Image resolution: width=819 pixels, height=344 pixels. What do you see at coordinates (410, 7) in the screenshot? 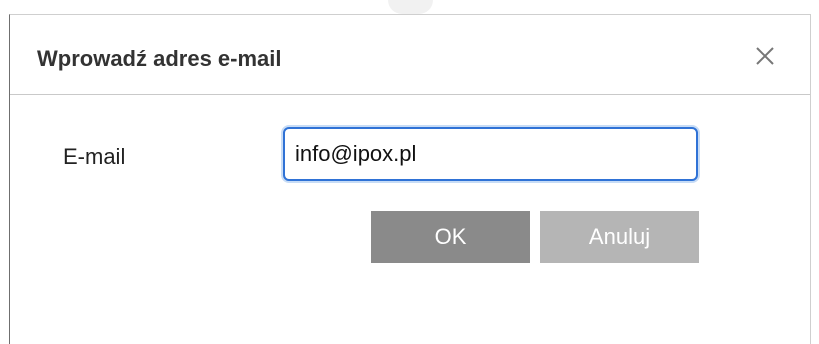
I see `background-shape` at bounding box center [410, 7].